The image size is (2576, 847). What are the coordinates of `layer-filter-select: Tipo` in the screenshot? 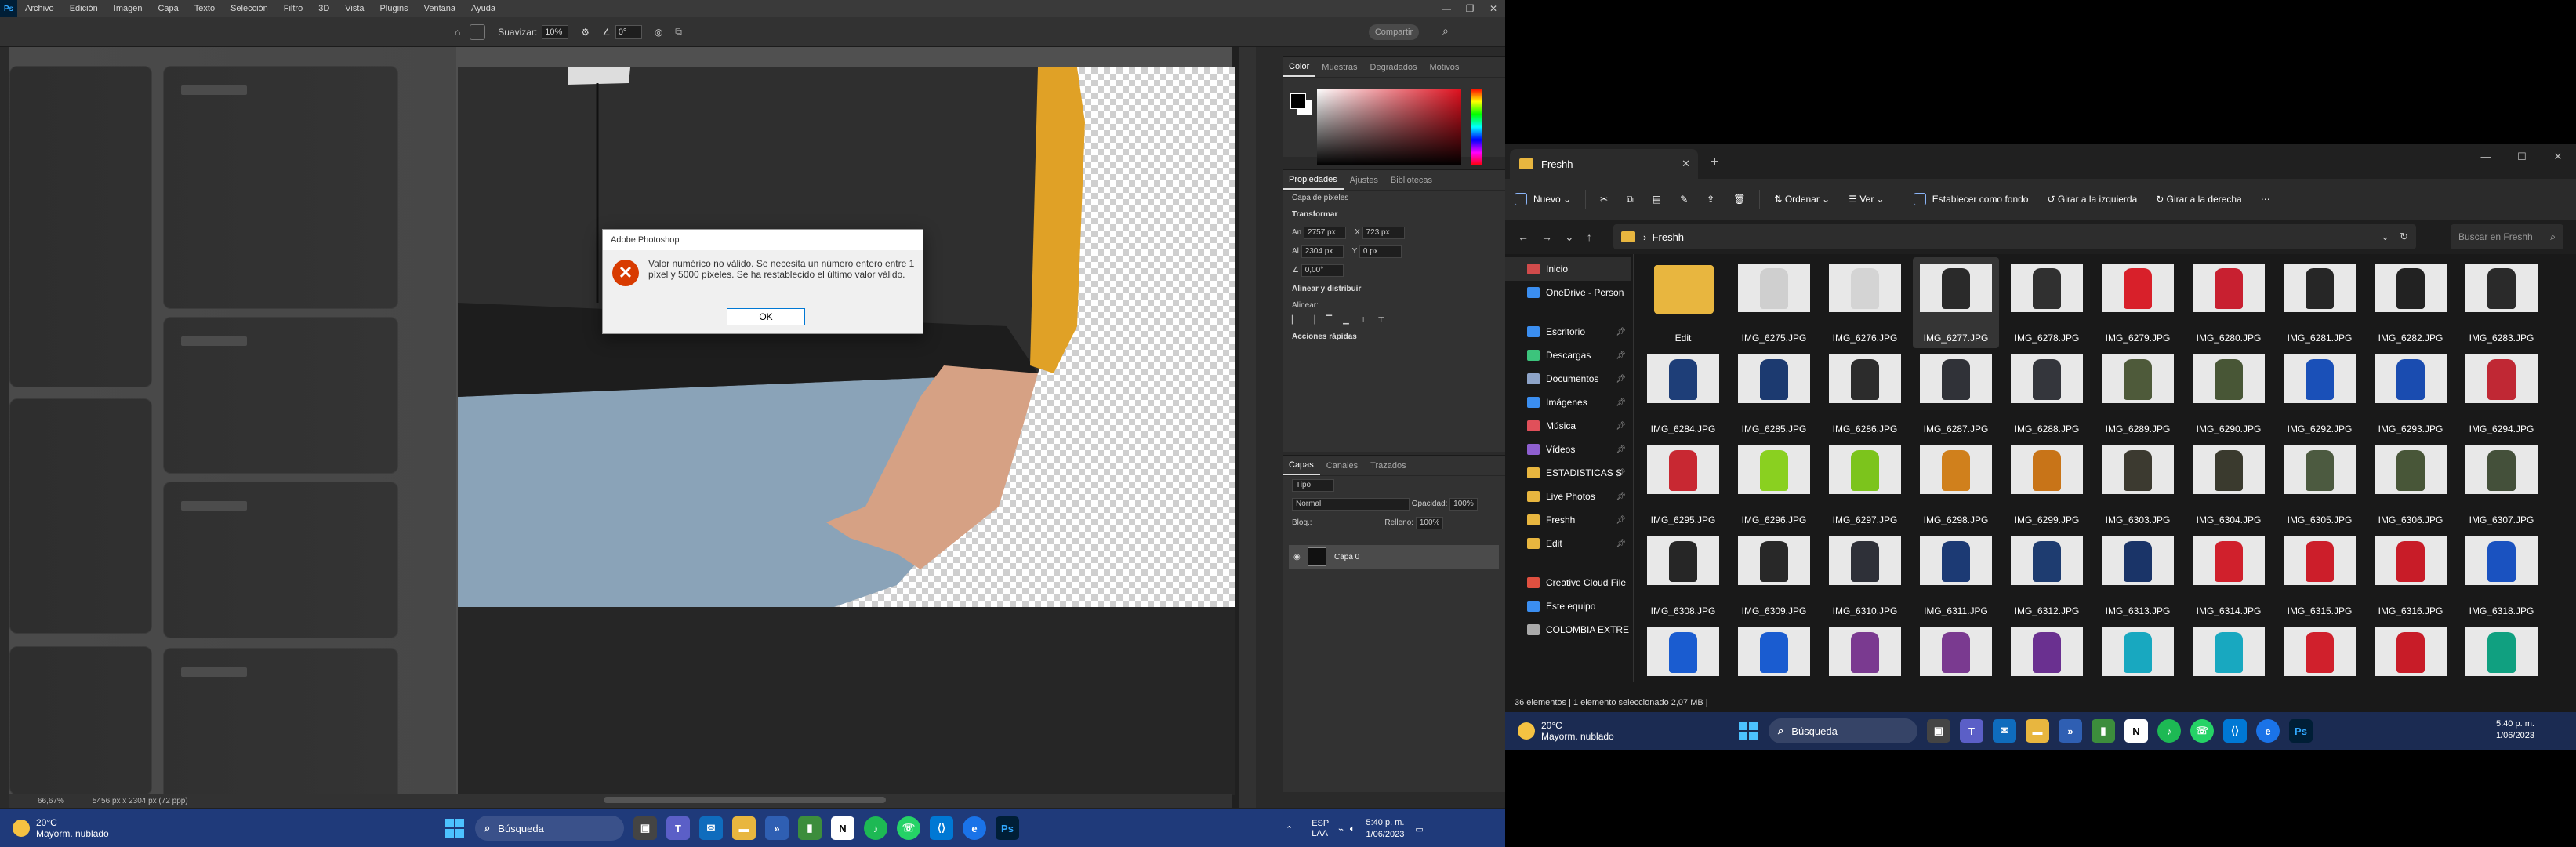 It's located at (1313, 485).